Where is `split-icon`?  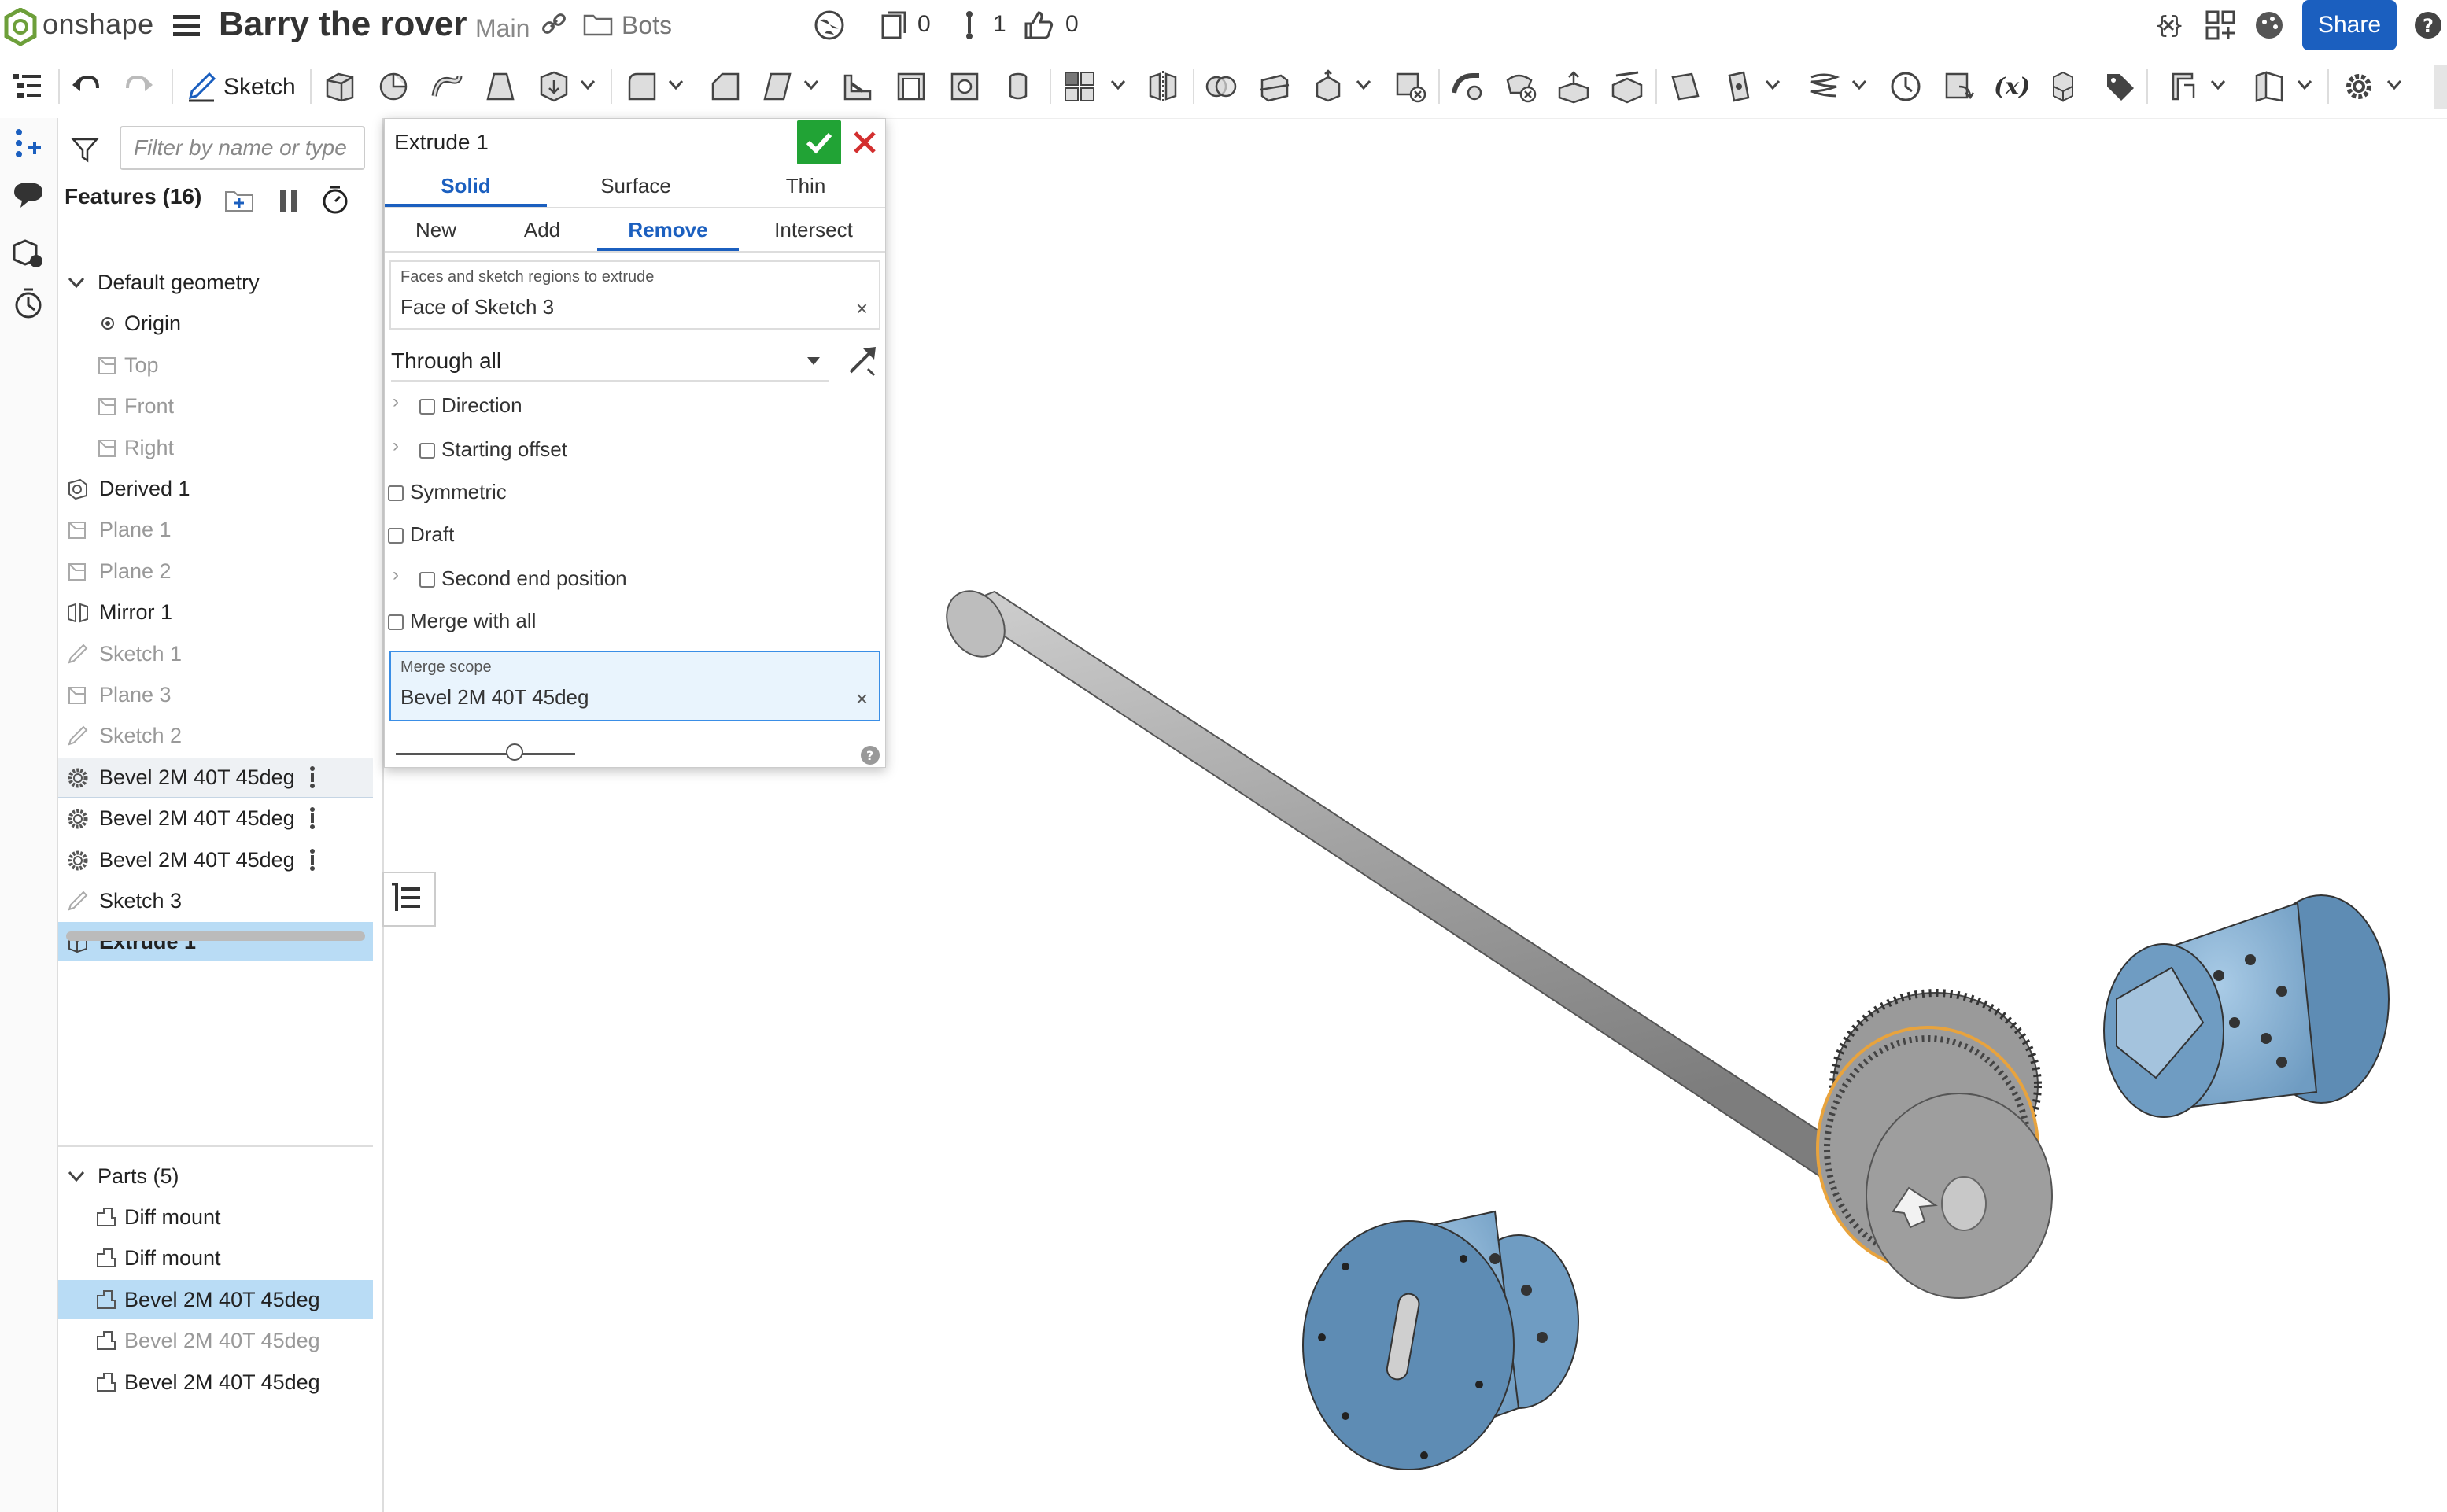 split-icon is located at coordinates (1274, 86).